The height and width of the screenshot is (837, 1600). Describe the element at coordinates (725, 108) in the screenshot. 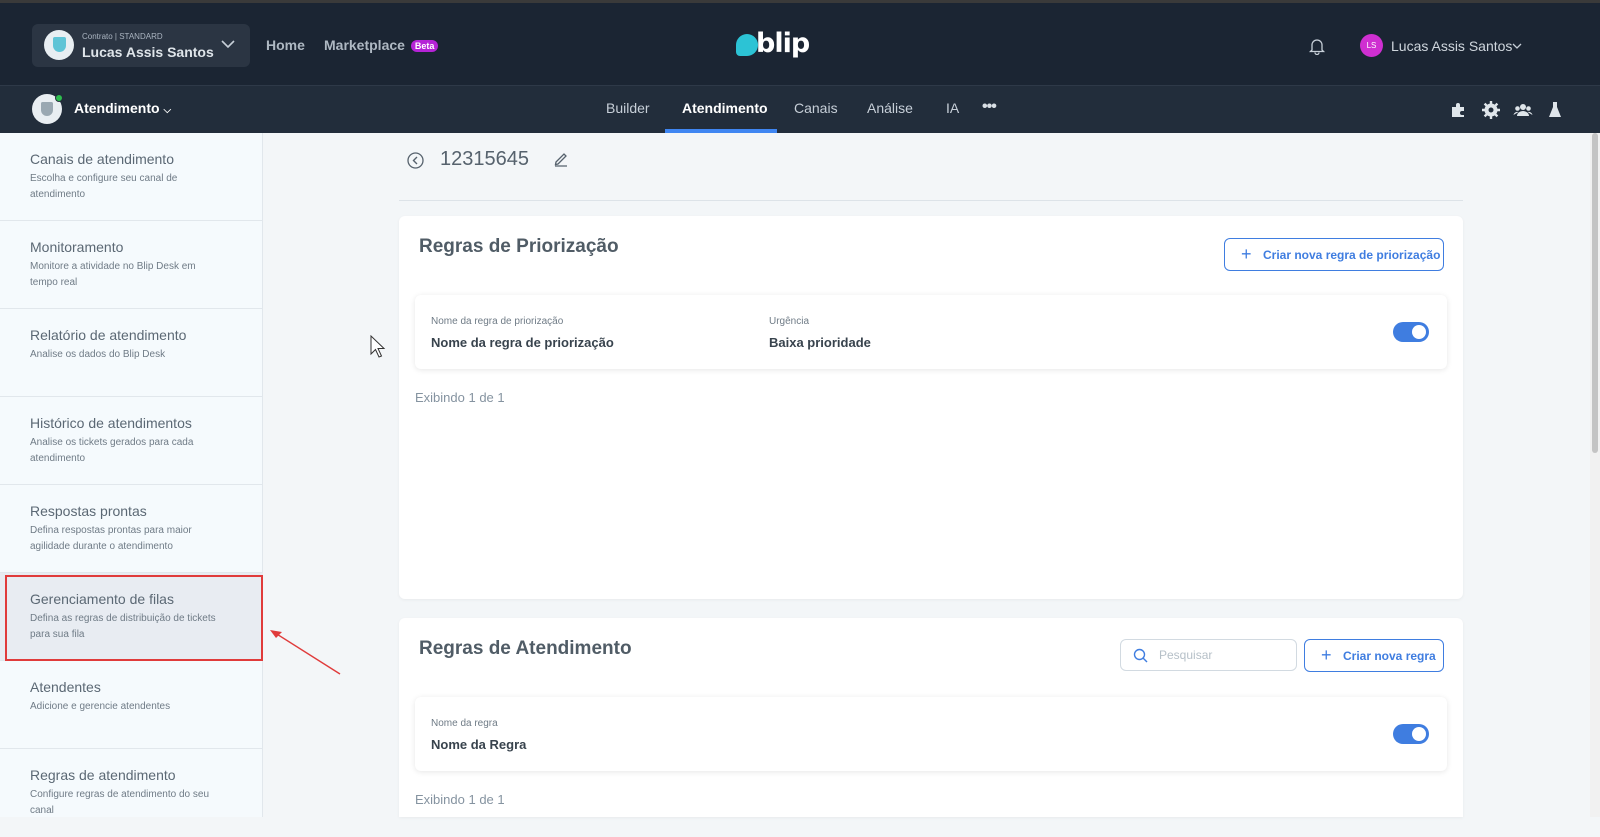

I see `tab-atendimento: Atendimento` at that location.